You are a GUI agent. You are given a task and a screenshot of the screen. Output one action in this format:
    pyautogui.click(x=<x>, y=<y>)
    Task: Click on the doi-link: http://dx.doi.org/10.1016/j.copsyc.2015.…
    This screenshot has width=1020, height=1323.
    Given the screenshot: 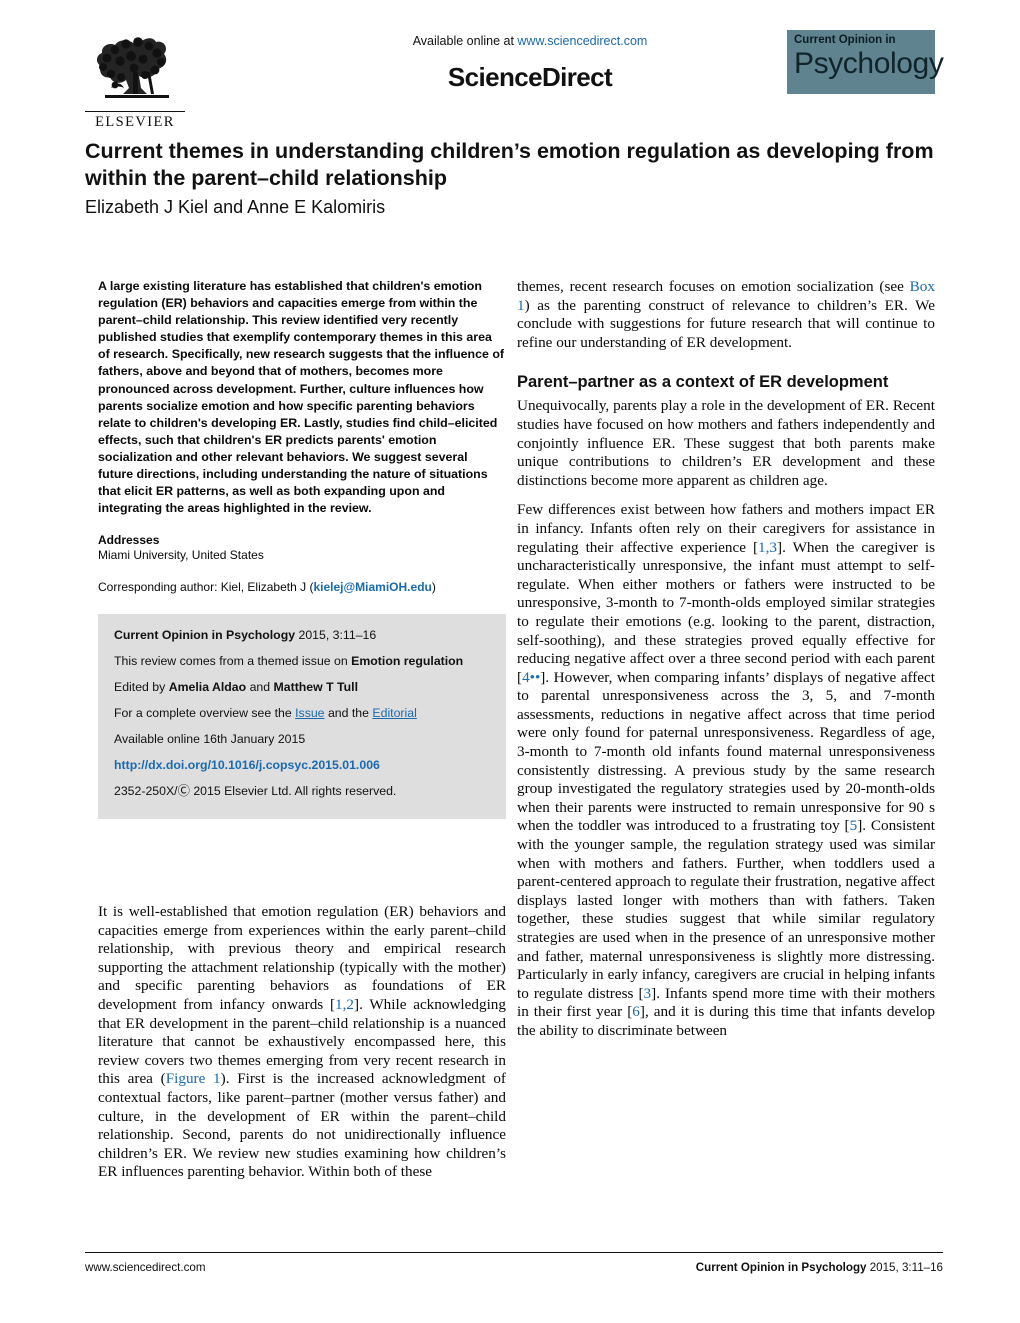 What is the action you would take?
    pyautogui.click(x=247, y=765)
    